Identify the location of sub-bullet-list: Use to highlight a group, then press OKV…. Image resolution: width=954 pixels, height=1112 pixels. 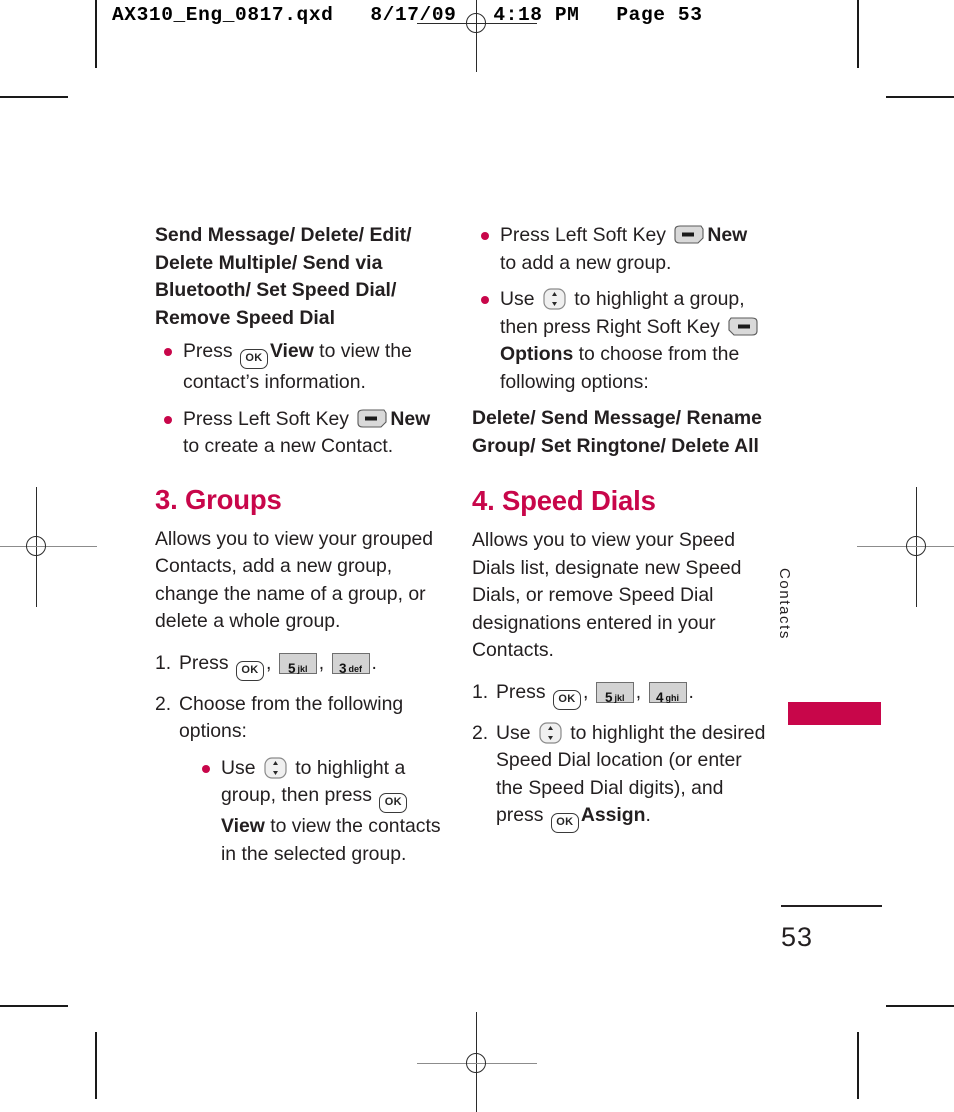
(319, 812).